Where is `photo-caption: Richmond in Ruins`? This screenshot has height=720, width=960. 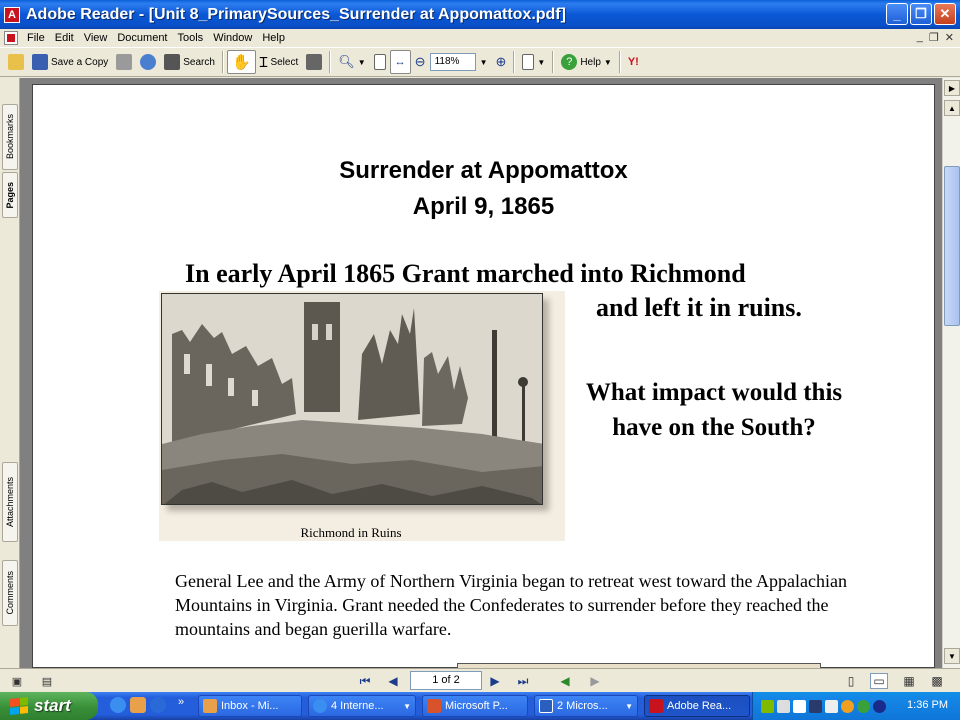
photo-caption: Richmond in Ruins is located at coordinates (351, 532).